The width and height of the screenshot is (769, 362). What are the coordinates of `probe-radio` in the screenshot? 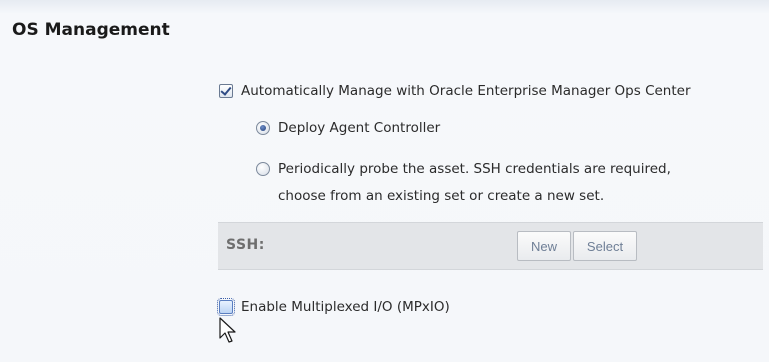 It's located at (263, 169).